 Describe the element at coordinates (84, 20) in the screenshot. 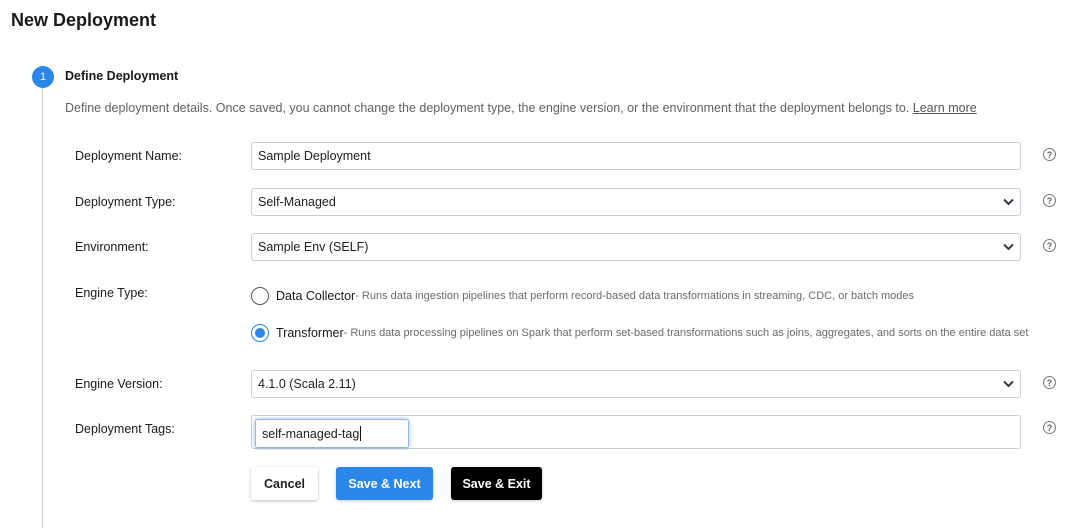

I see `page-title: New Deployment` at that location.